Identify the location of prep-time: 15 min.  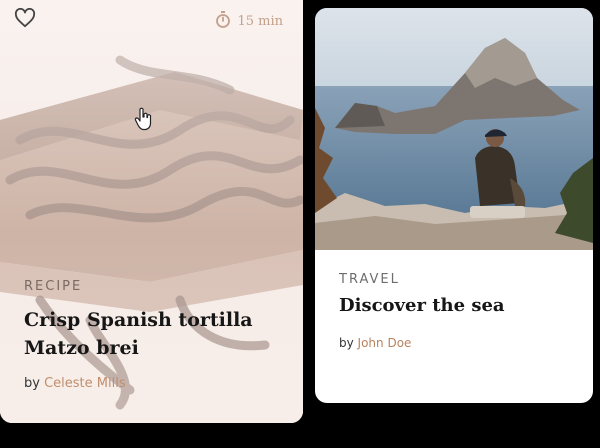
(249, 21).